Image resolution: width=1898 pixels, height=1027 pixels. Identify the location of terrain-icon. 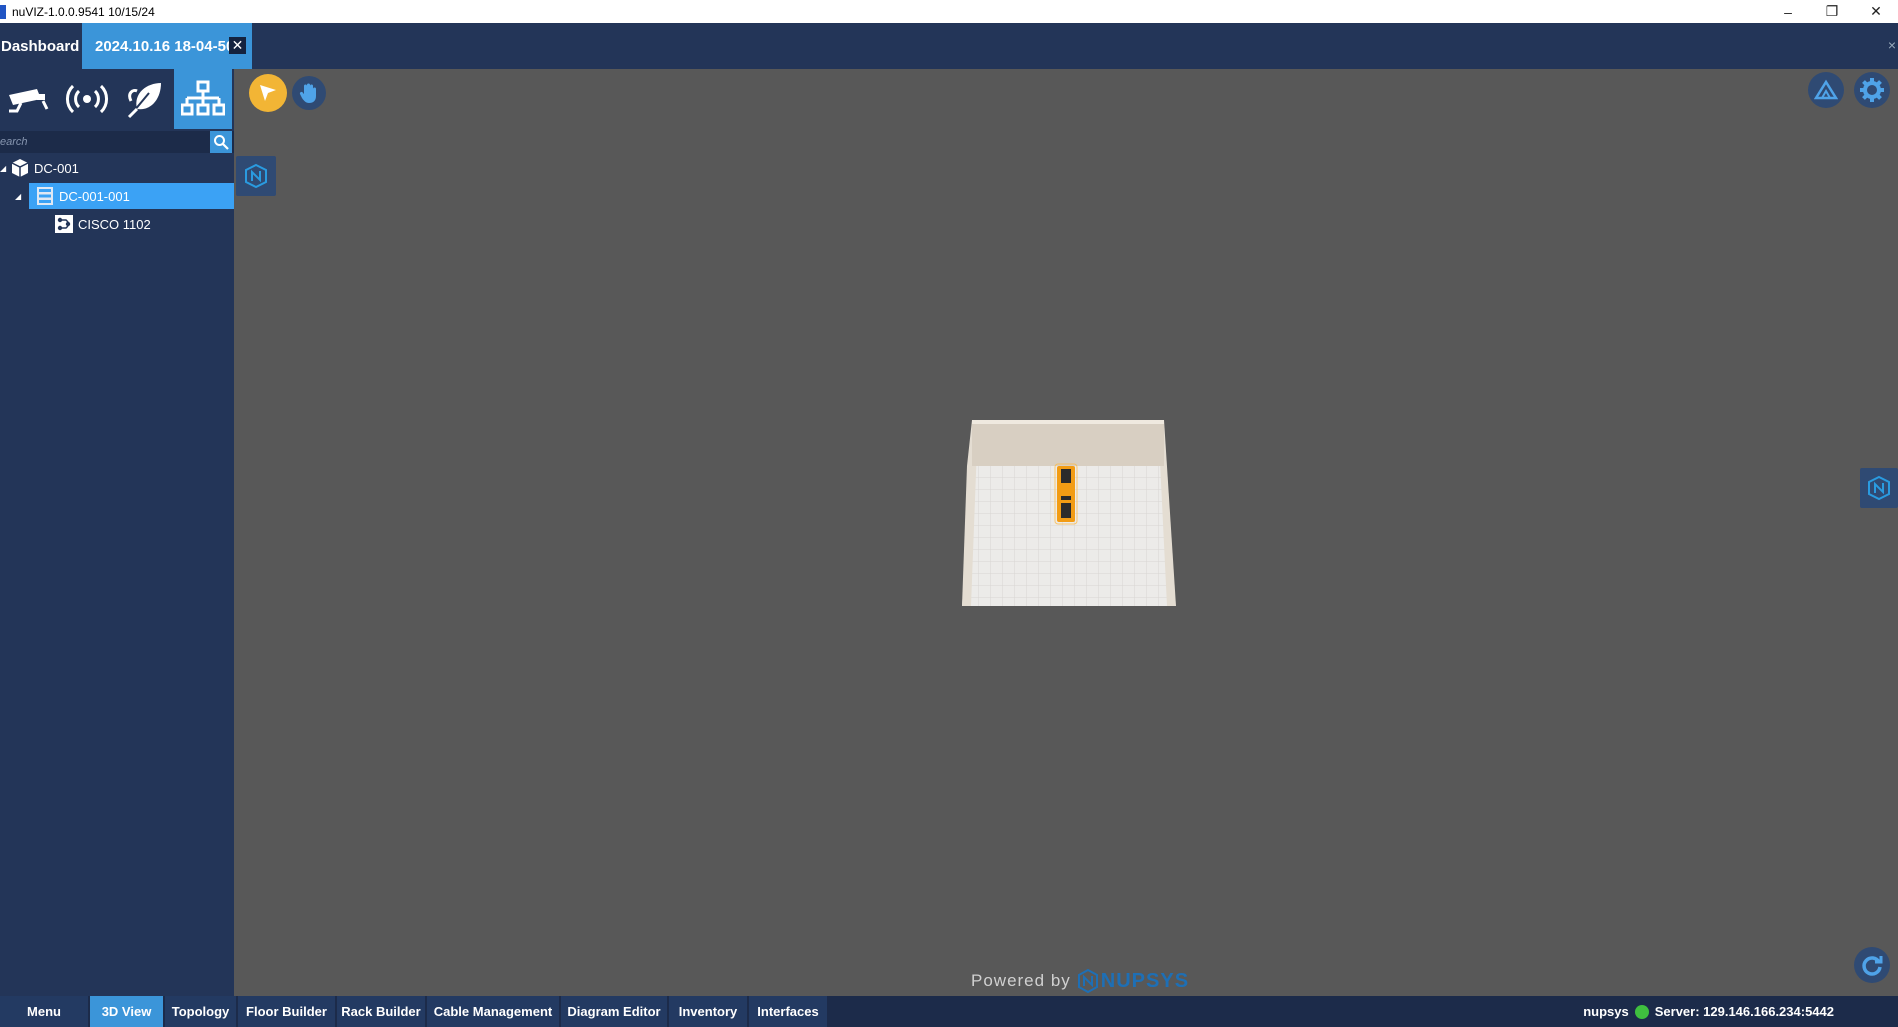
(1826, 89).